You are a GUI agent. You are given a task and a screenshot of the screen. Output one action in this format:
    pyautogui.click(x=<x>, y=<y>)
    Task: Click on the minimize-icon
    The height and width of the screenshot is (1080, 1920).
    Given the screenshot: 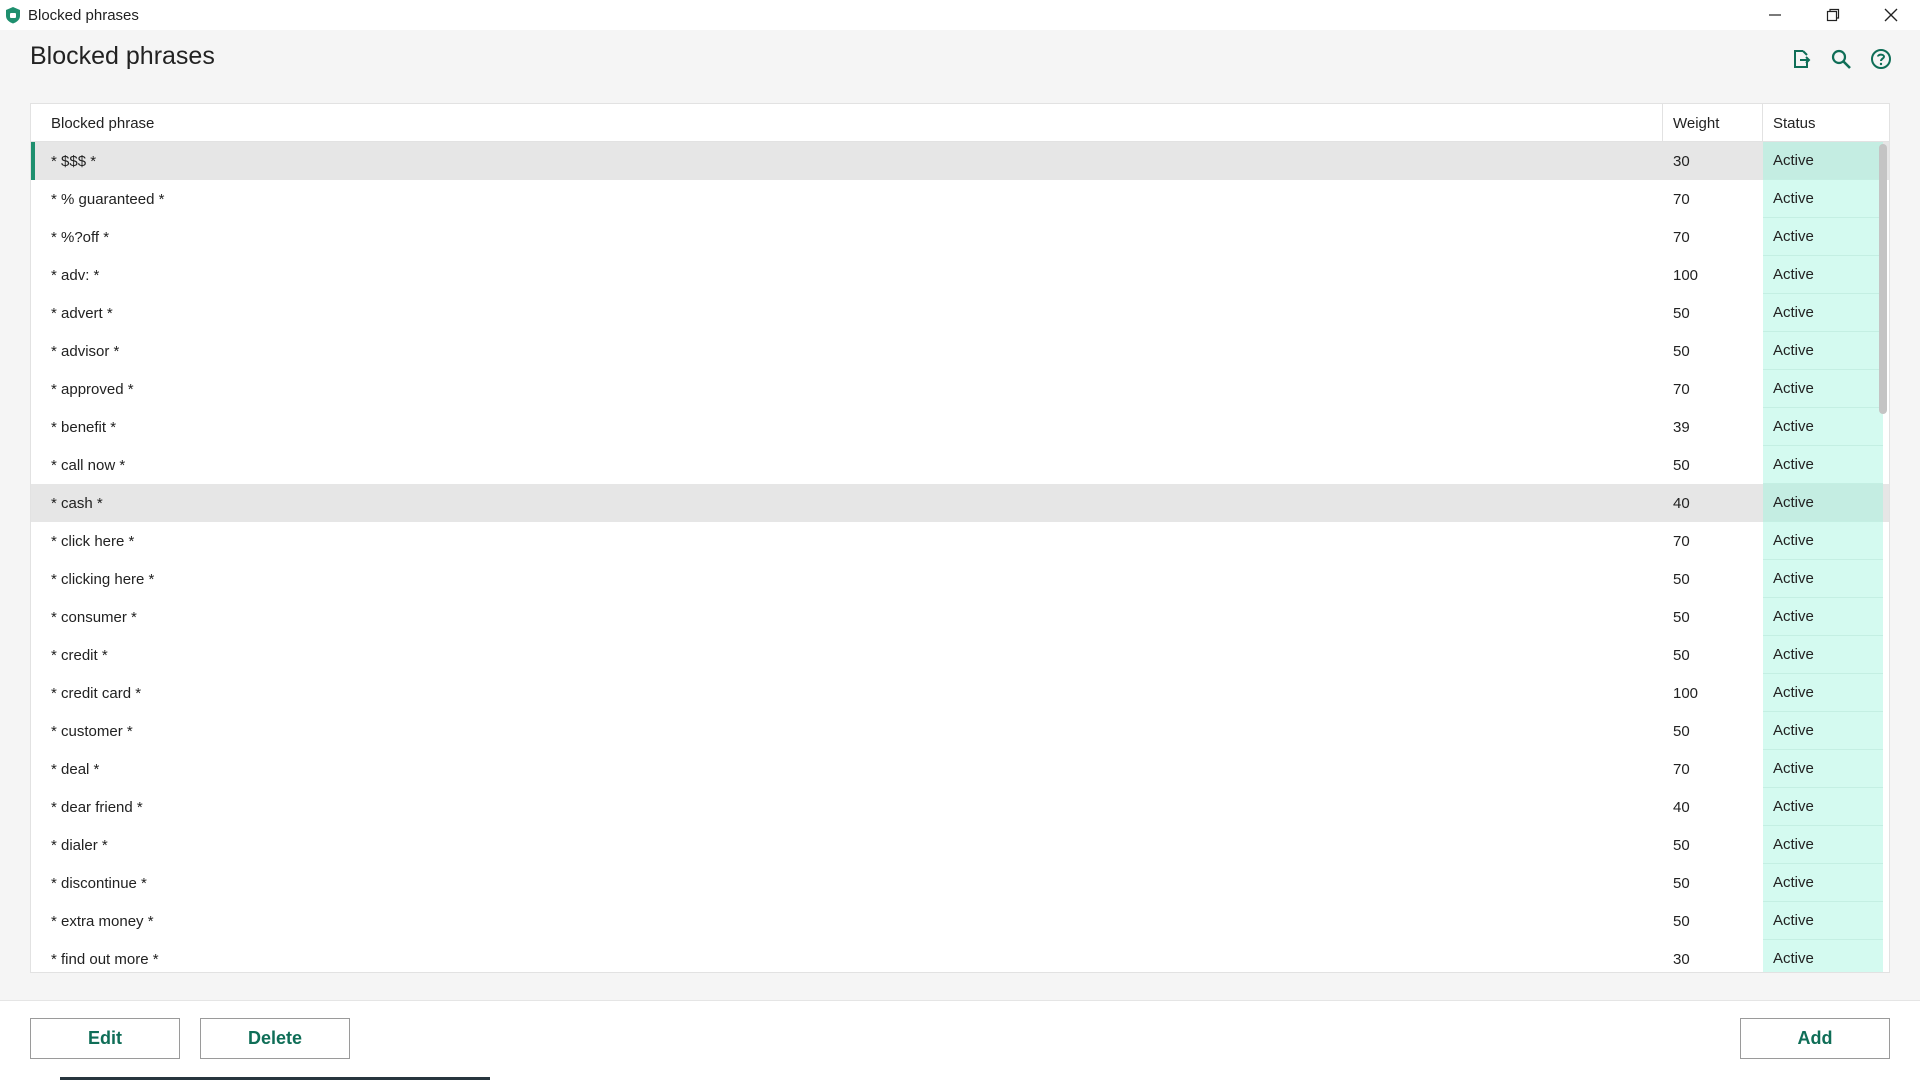 What is the action you would take?
    pyautogui.click(x=1775, y=15)
    